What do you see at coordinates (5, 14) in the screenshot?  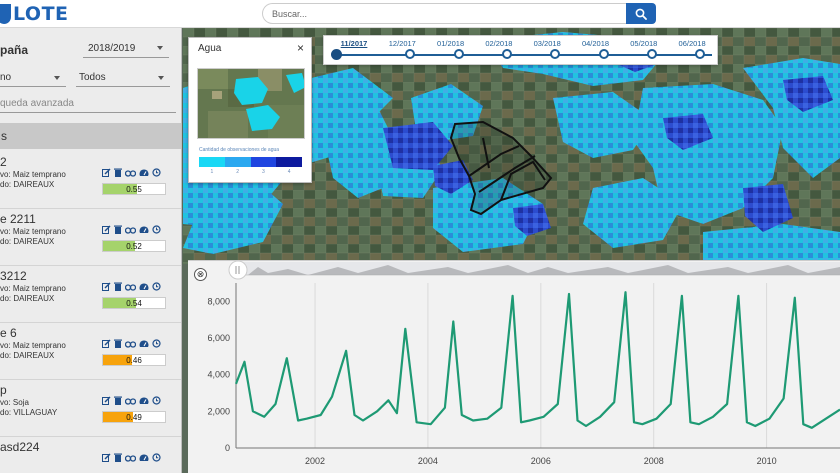 I see `location-pin-icon` at bounding box center [5, 14].